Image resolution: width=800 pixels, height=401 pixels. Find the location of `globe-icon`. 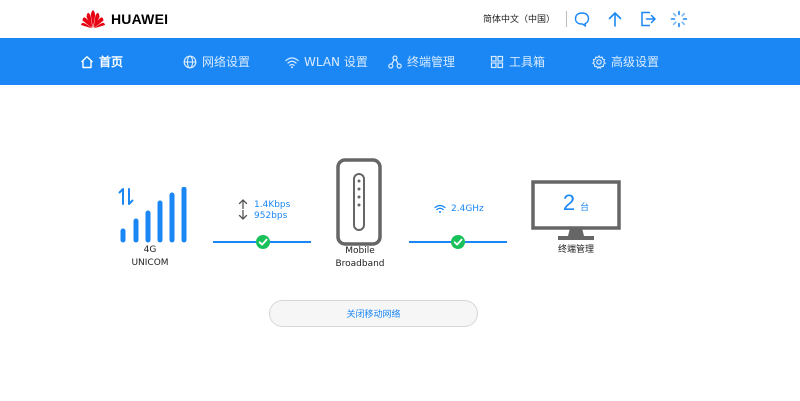

globe-icon is located at coordinates (190, 61).